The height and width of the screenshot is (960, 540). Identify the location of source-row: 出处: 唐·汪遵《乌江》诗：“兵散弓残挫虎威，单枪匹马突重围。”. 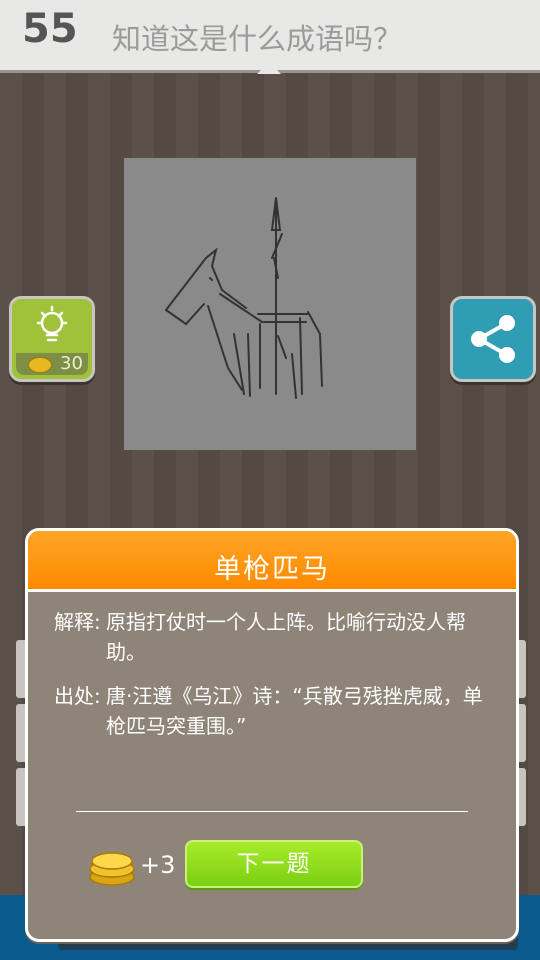
(272, 713).